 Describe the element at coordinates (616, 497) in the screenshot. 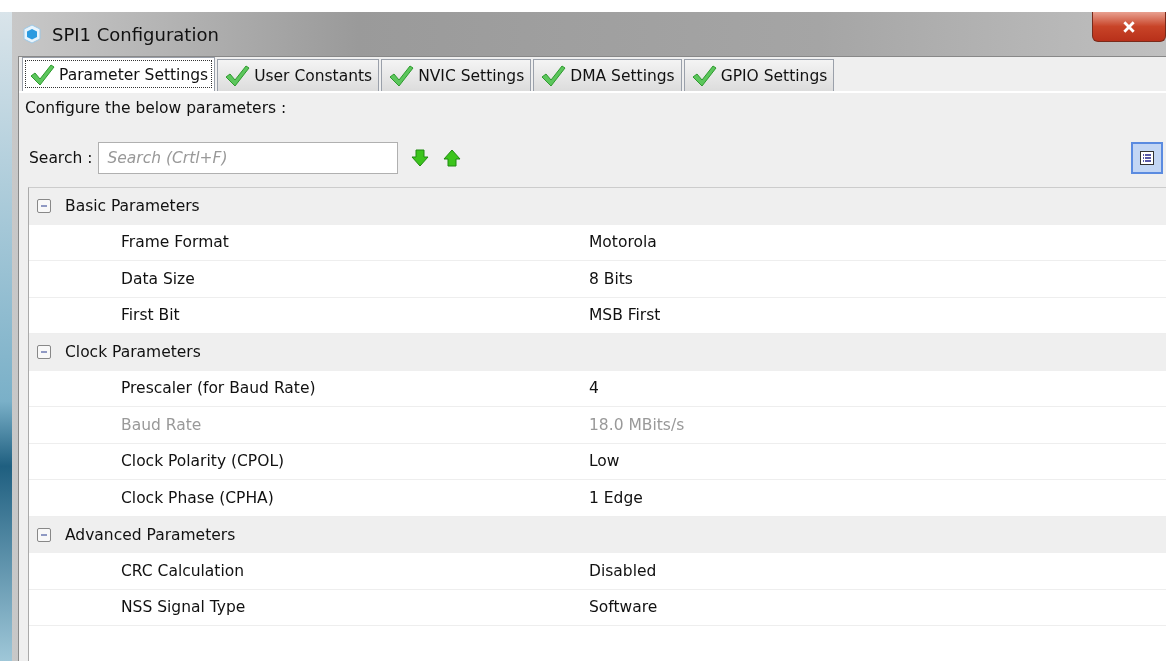

I see `parameter-value: 1 Edge` at that location.